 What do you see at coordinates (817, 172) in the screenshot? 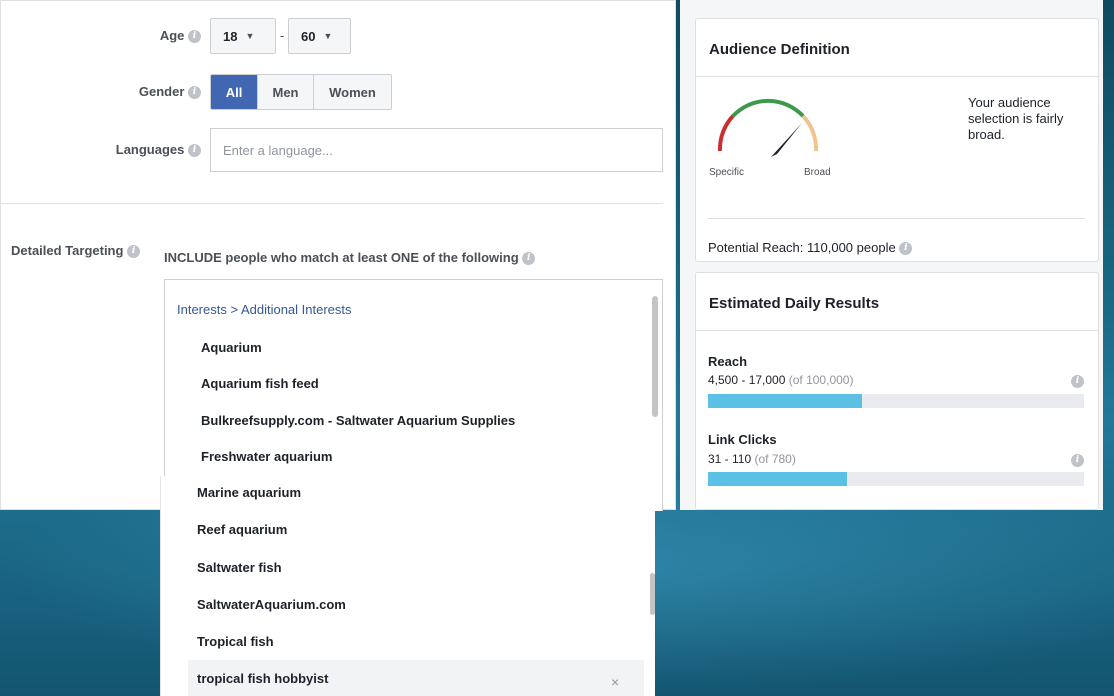
I see `gauge-high-label: Broad` at bounding box center [817, 172].